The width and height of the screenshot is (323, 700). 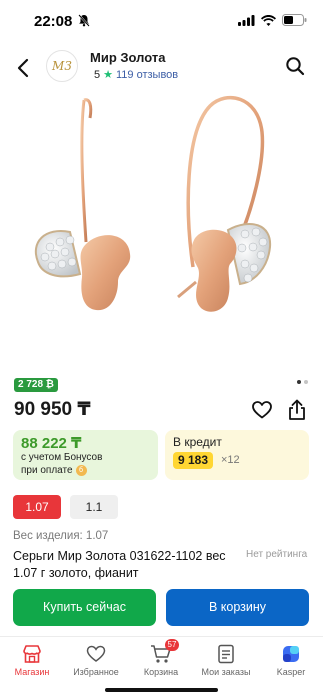 What do you see at coordinates (193, 460) in the screenshot?
I see `credit-monthly-payment: 9 183` at bounding box center [193, 460].